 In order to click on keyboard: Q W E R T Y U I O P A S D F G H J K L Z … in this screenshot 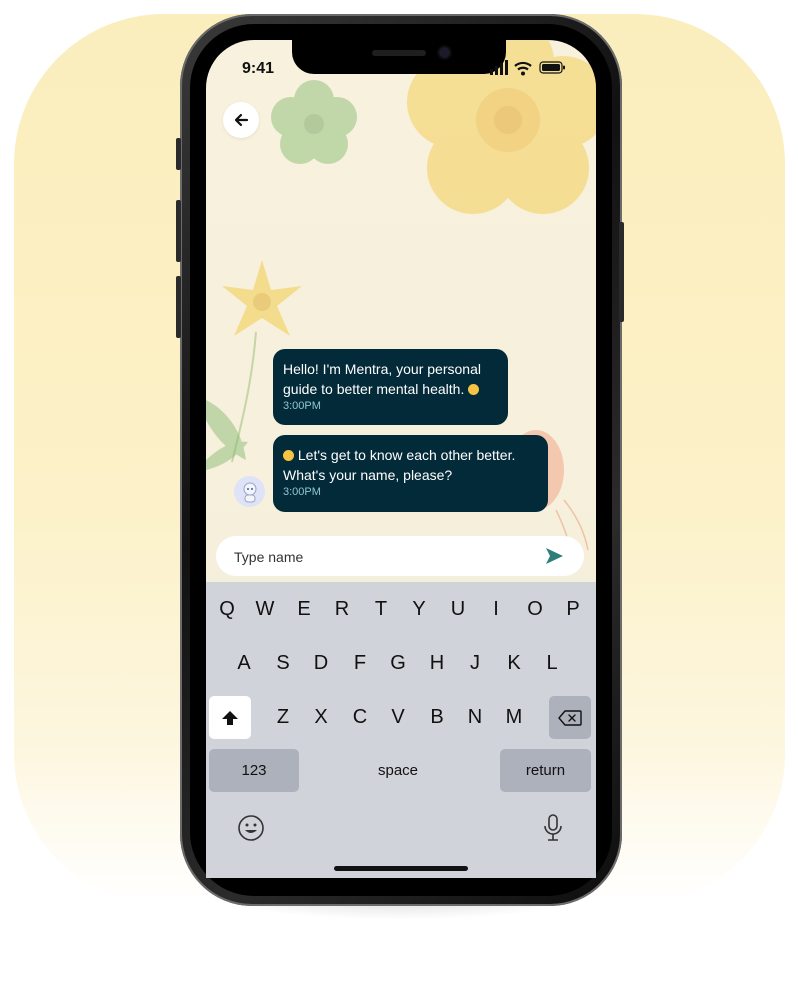, I will do `click(401, 730)`.